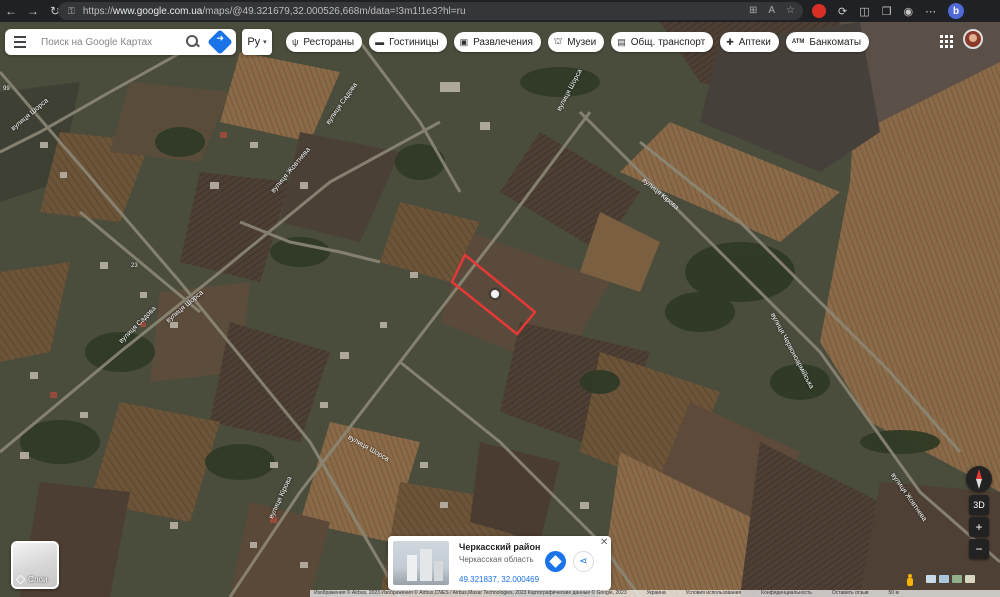 The width and height of the screenshot is (1000, 597). I want to click on chip-hotels: ▬ Гостиницы, so click(408, 42).